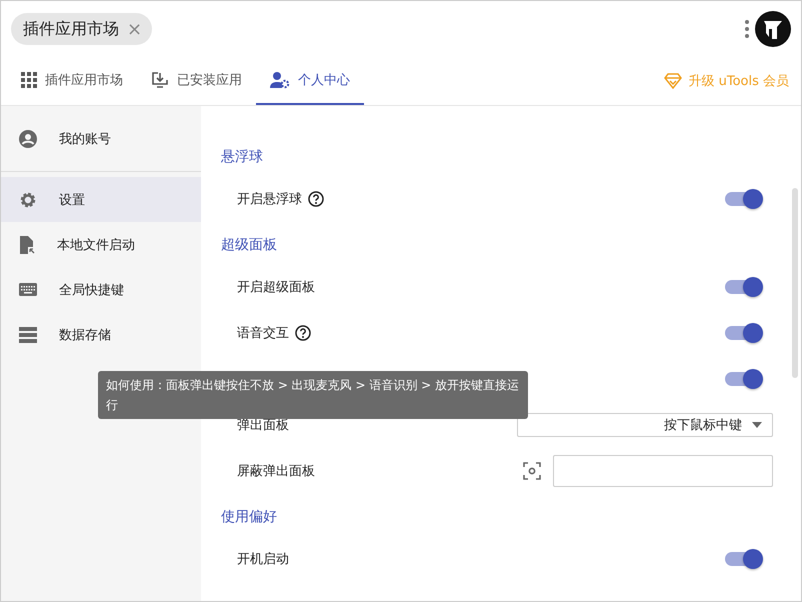  I want to click on dropdown: 按下鼠标中键, so click(645, 425).